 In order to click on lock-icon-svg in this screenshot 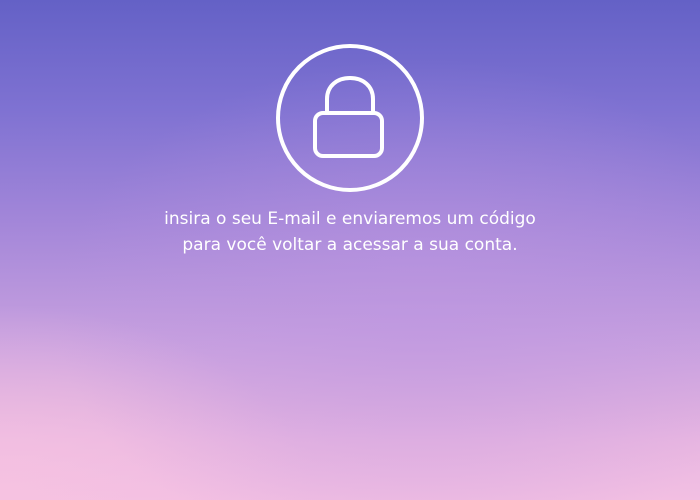, I will do `click(350, 118)`.